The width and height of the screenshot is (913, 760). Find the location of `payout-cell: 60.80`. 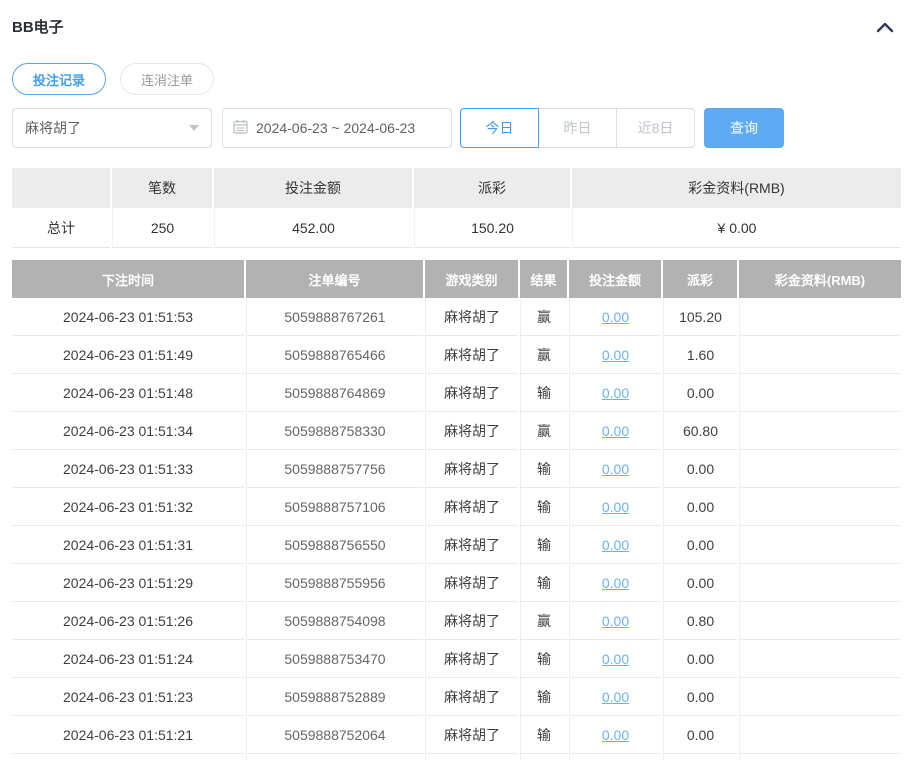

payout-cell: 60.80 is located at coordinates (700, 431).